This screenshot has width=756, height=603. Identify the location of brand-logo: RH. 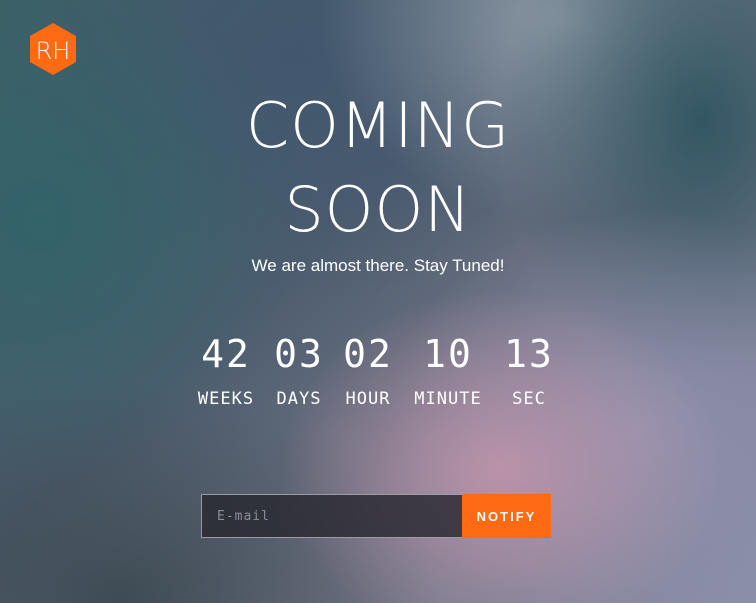
(53, 49).